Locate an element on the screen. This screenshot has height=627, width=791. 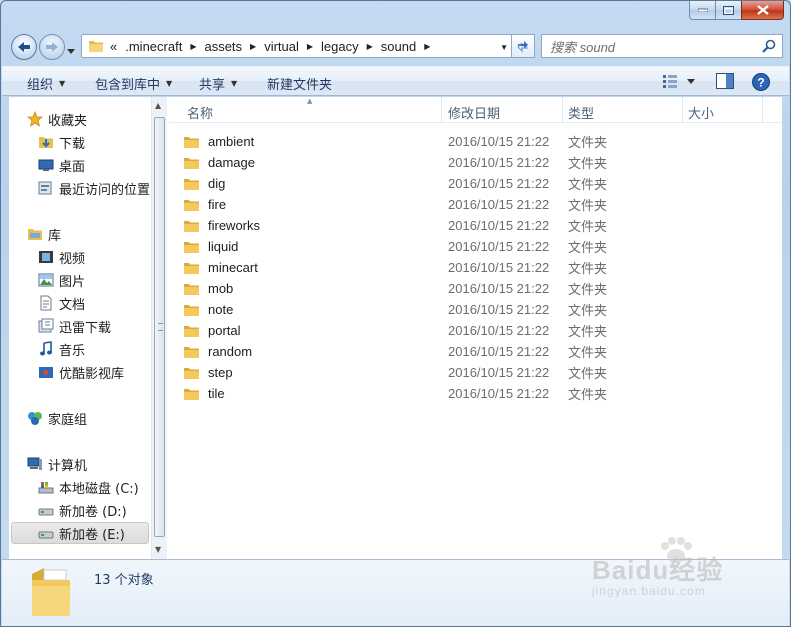
nav-drive-c-label: 本地磁盘 (C:) is located at coordinates (99, 489).